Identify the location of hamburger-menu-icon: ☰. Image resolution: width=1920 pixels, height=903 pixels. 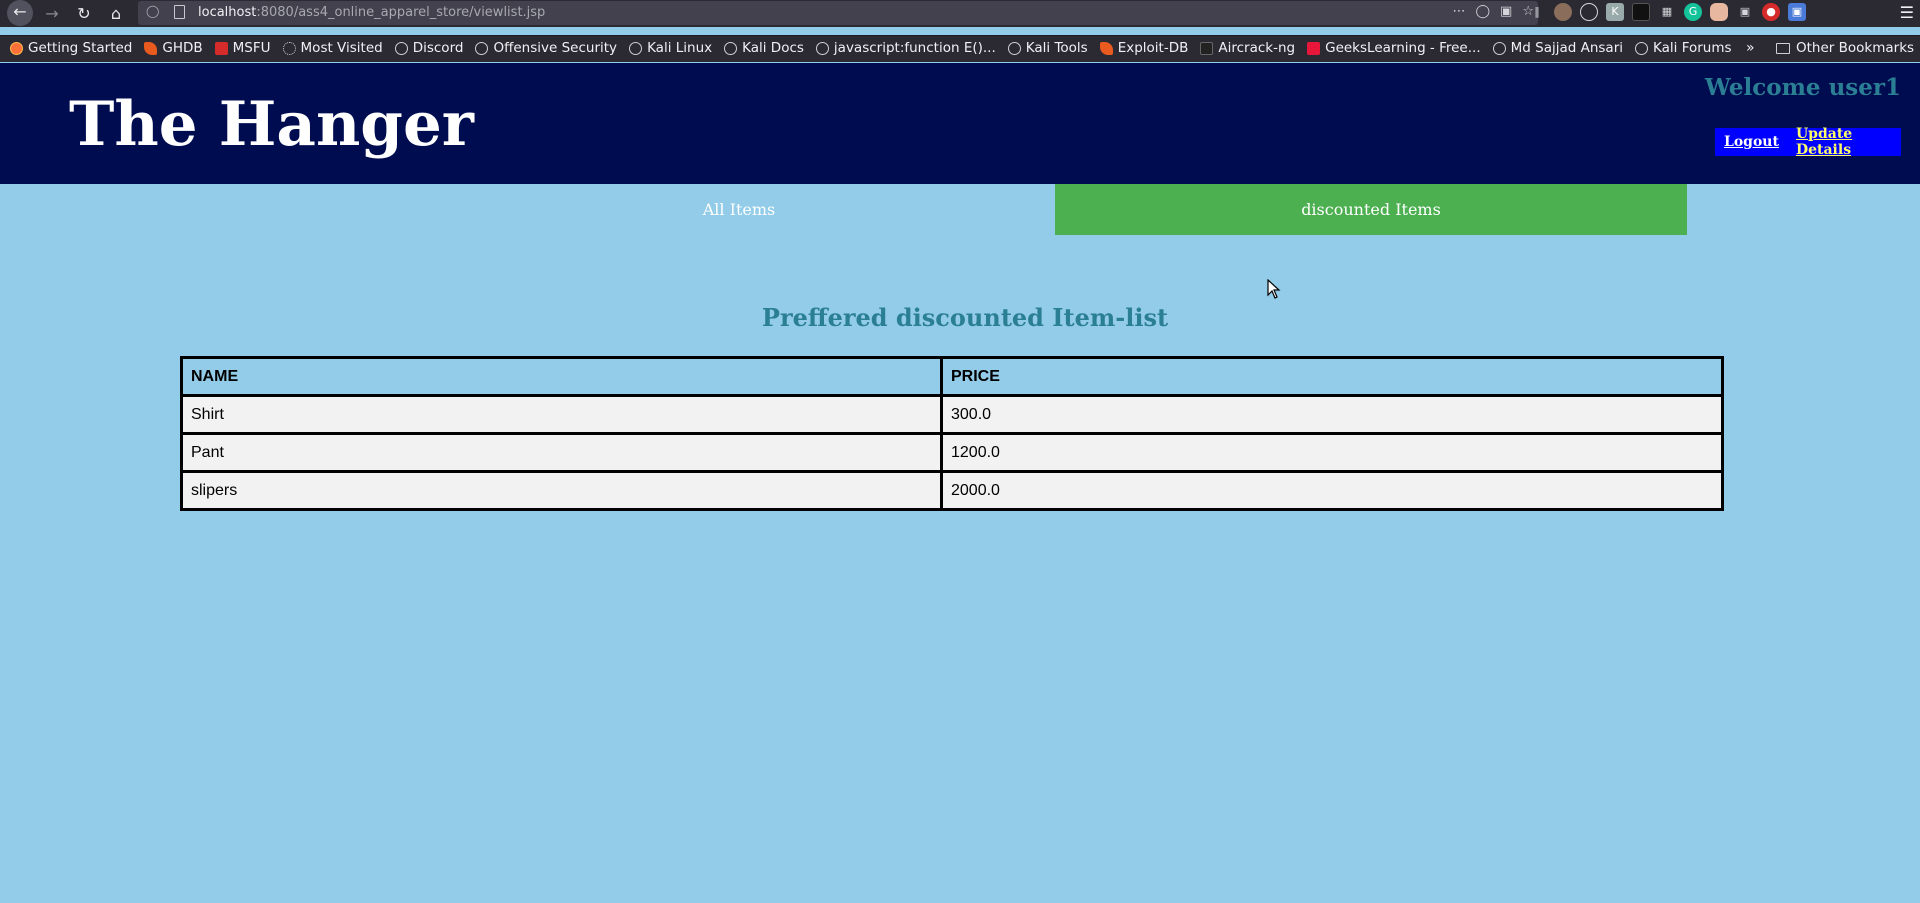
(1907, 12).